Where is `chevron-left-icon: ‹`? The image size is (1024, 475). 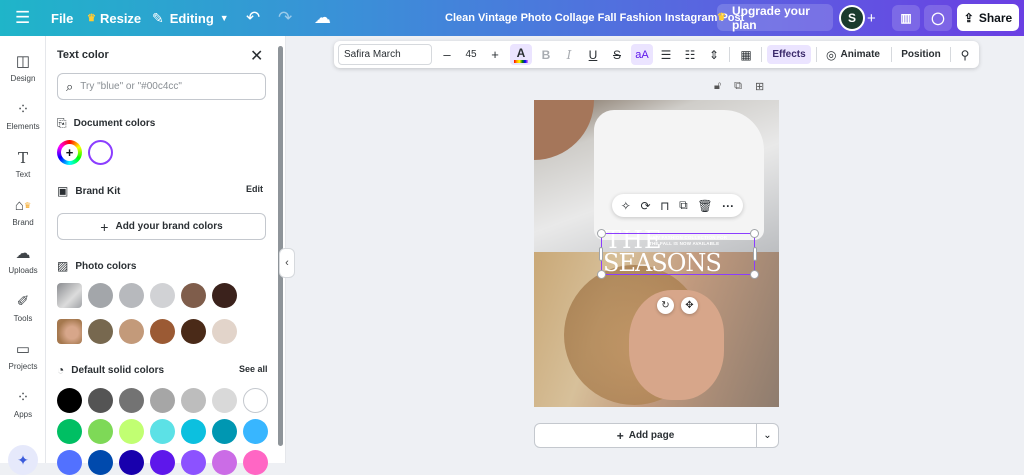
chevron-left-icon: ‹ is located at coordinates (287, 263).